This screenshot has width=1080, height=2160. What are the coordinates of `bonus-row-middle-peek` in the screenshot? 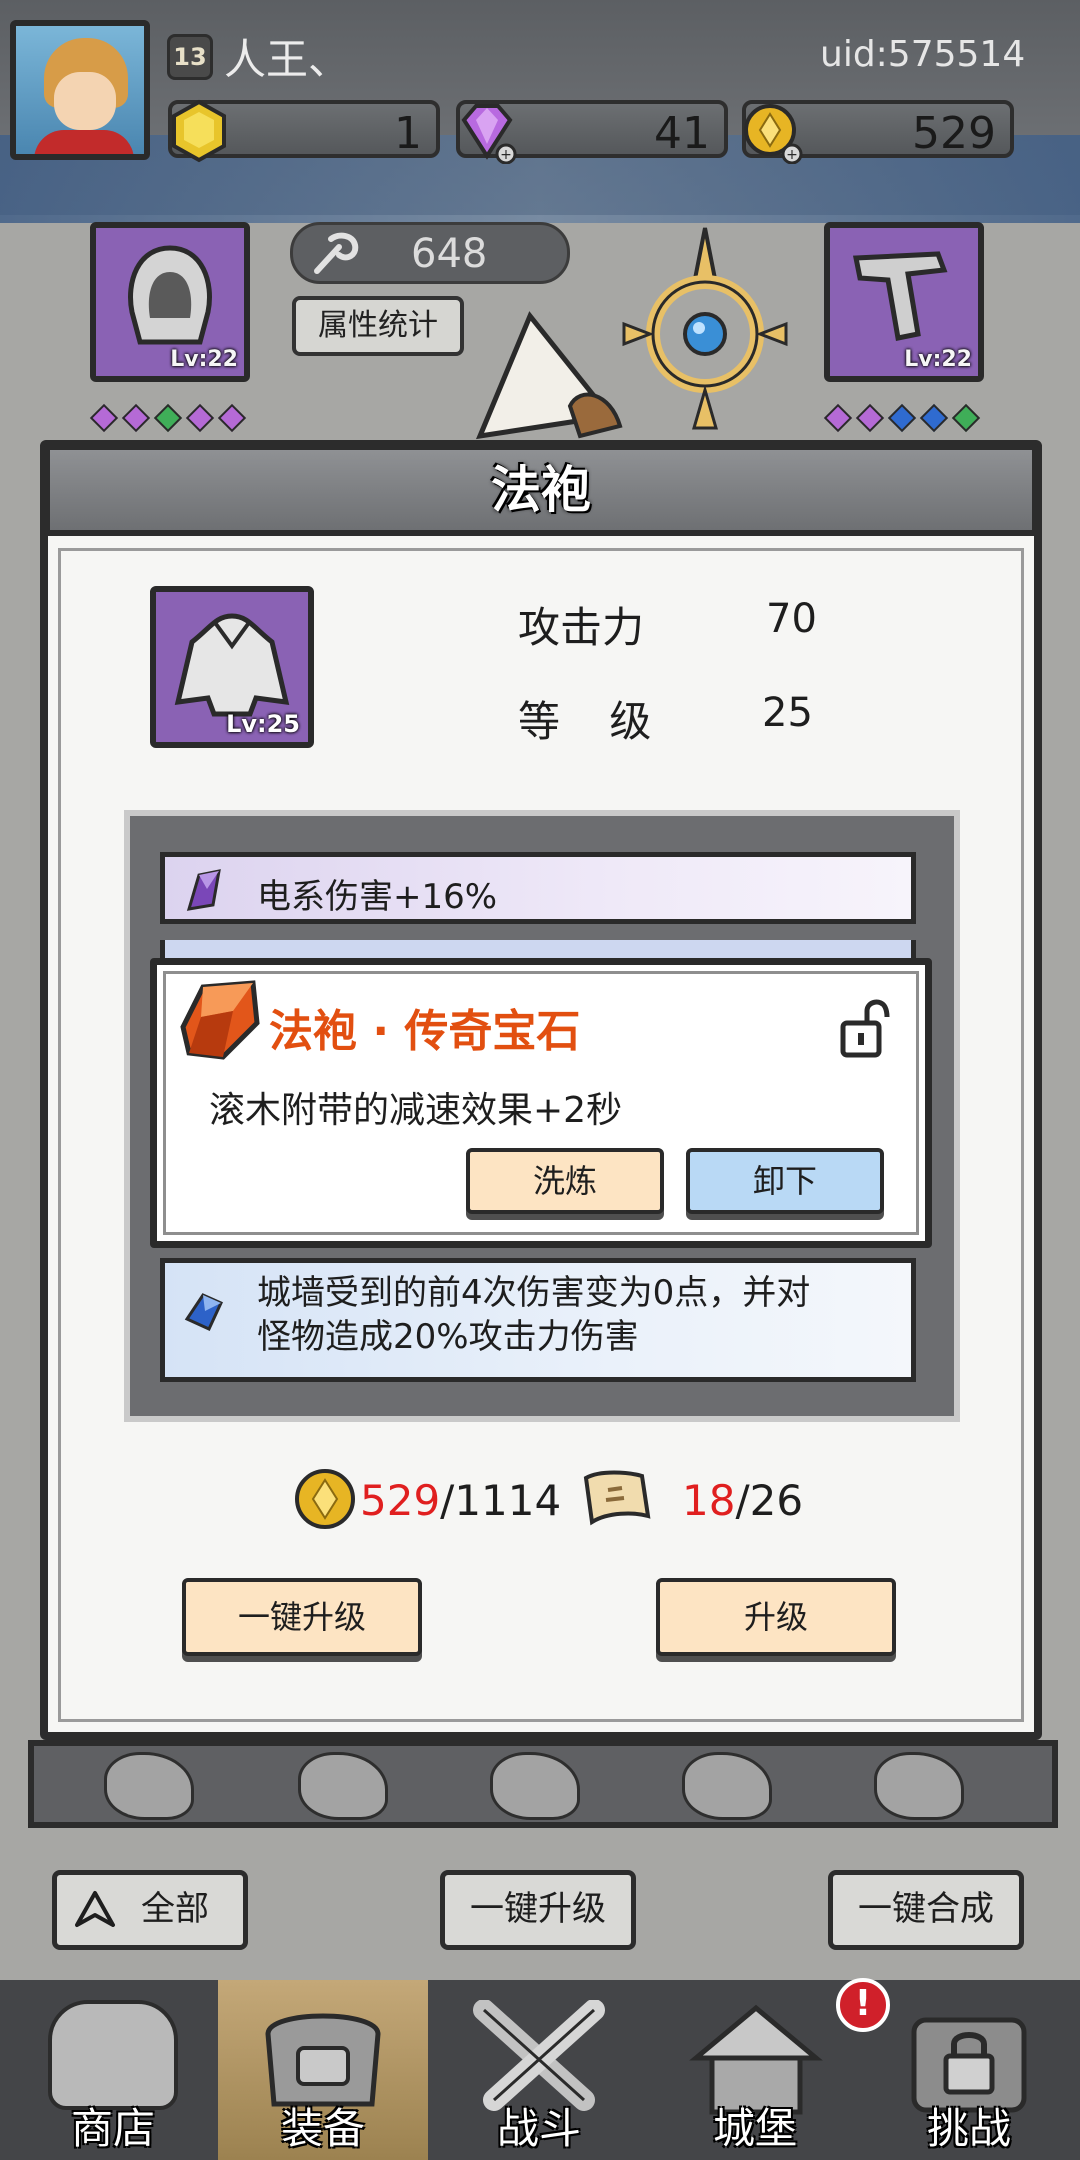 It's located at (538, 950).